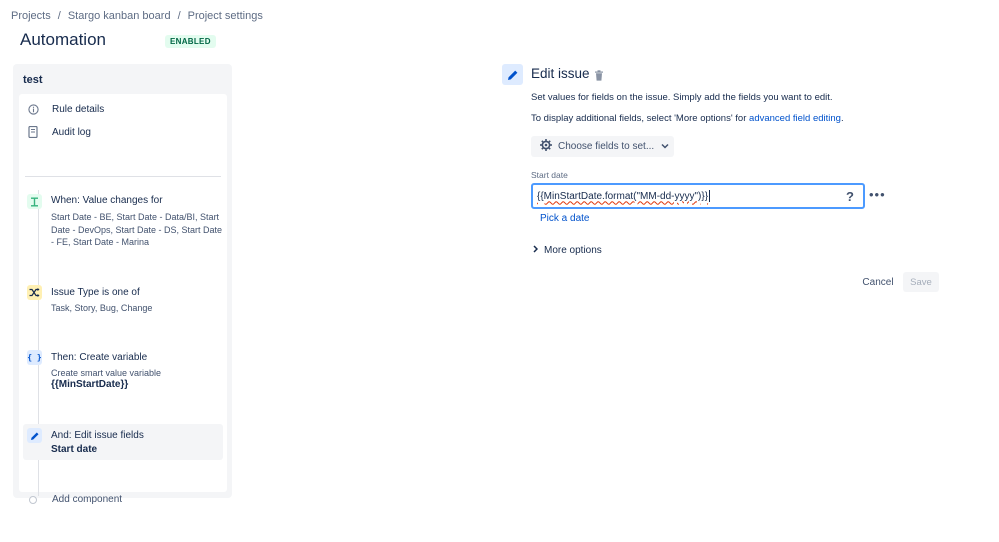 Image resolution: width=999 pixels, height=542 pixels. Describe the element at coordinates (665, 146) in the screenshot. I see `chevron-down-icon` at that location.